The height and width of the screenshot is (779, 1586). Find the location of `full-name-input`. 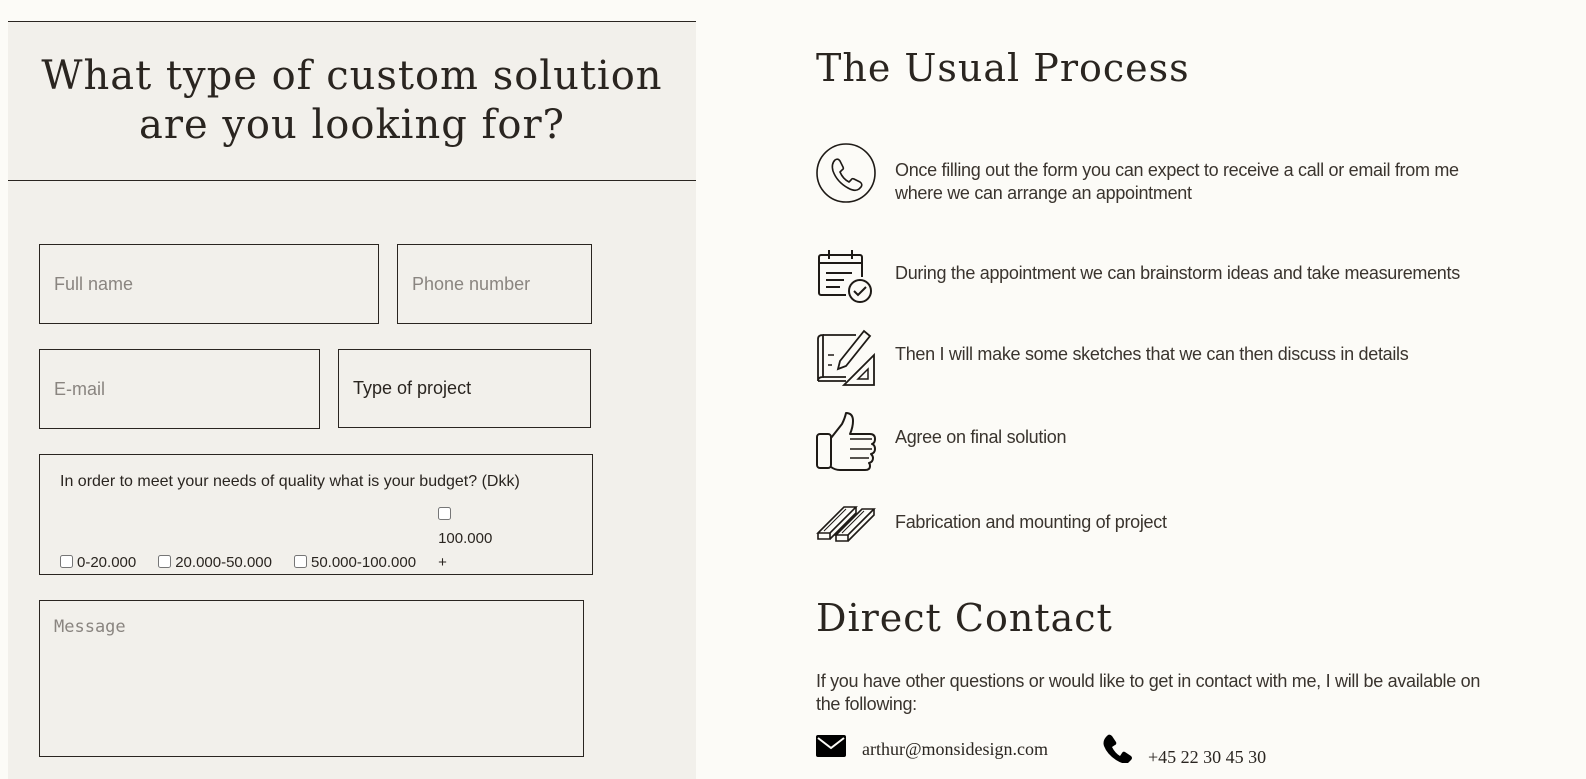

full-name-input is located at coordinates (209, 284).